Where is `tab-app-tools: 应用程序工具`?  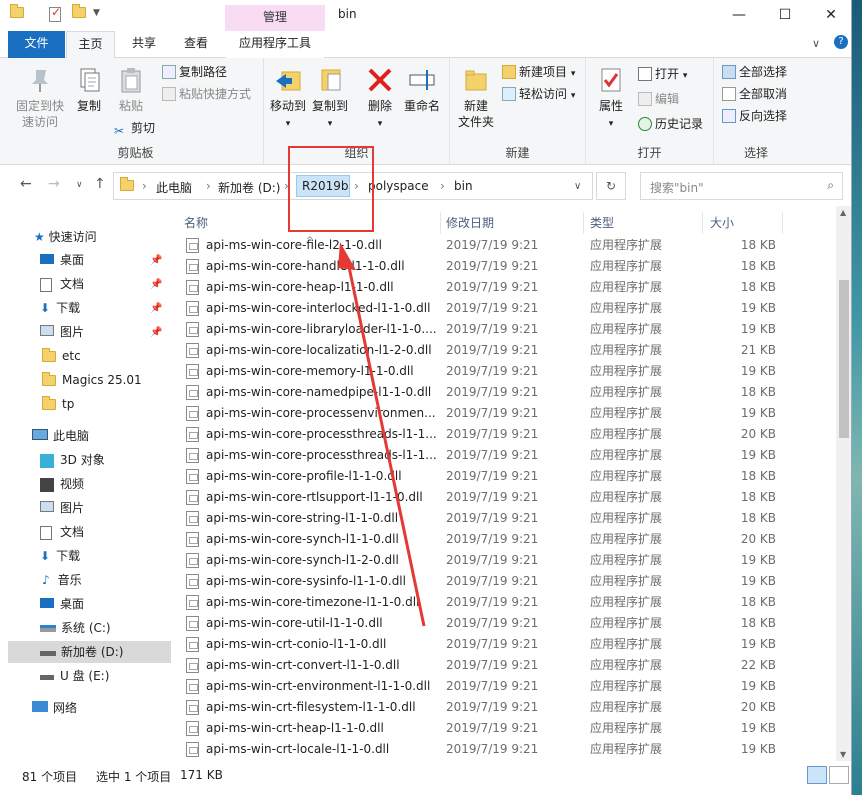 tab-app-tools: 应用程序工具 is located at coordinates (275, 44).